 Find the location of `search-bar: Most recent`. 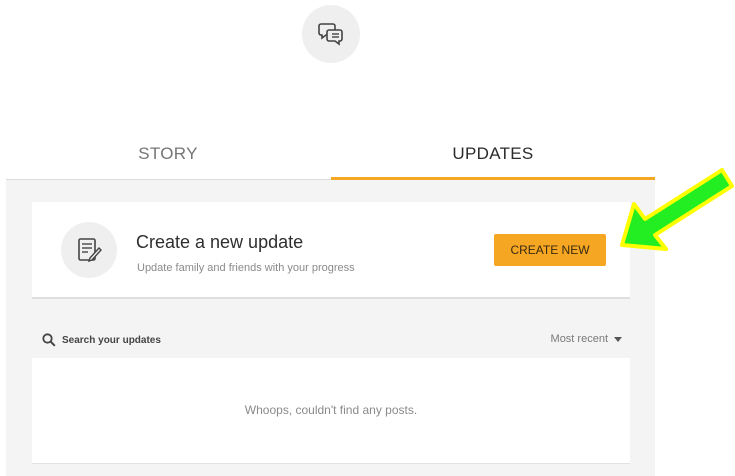

search-bar: Most recent is located at coordinates (331, 340).